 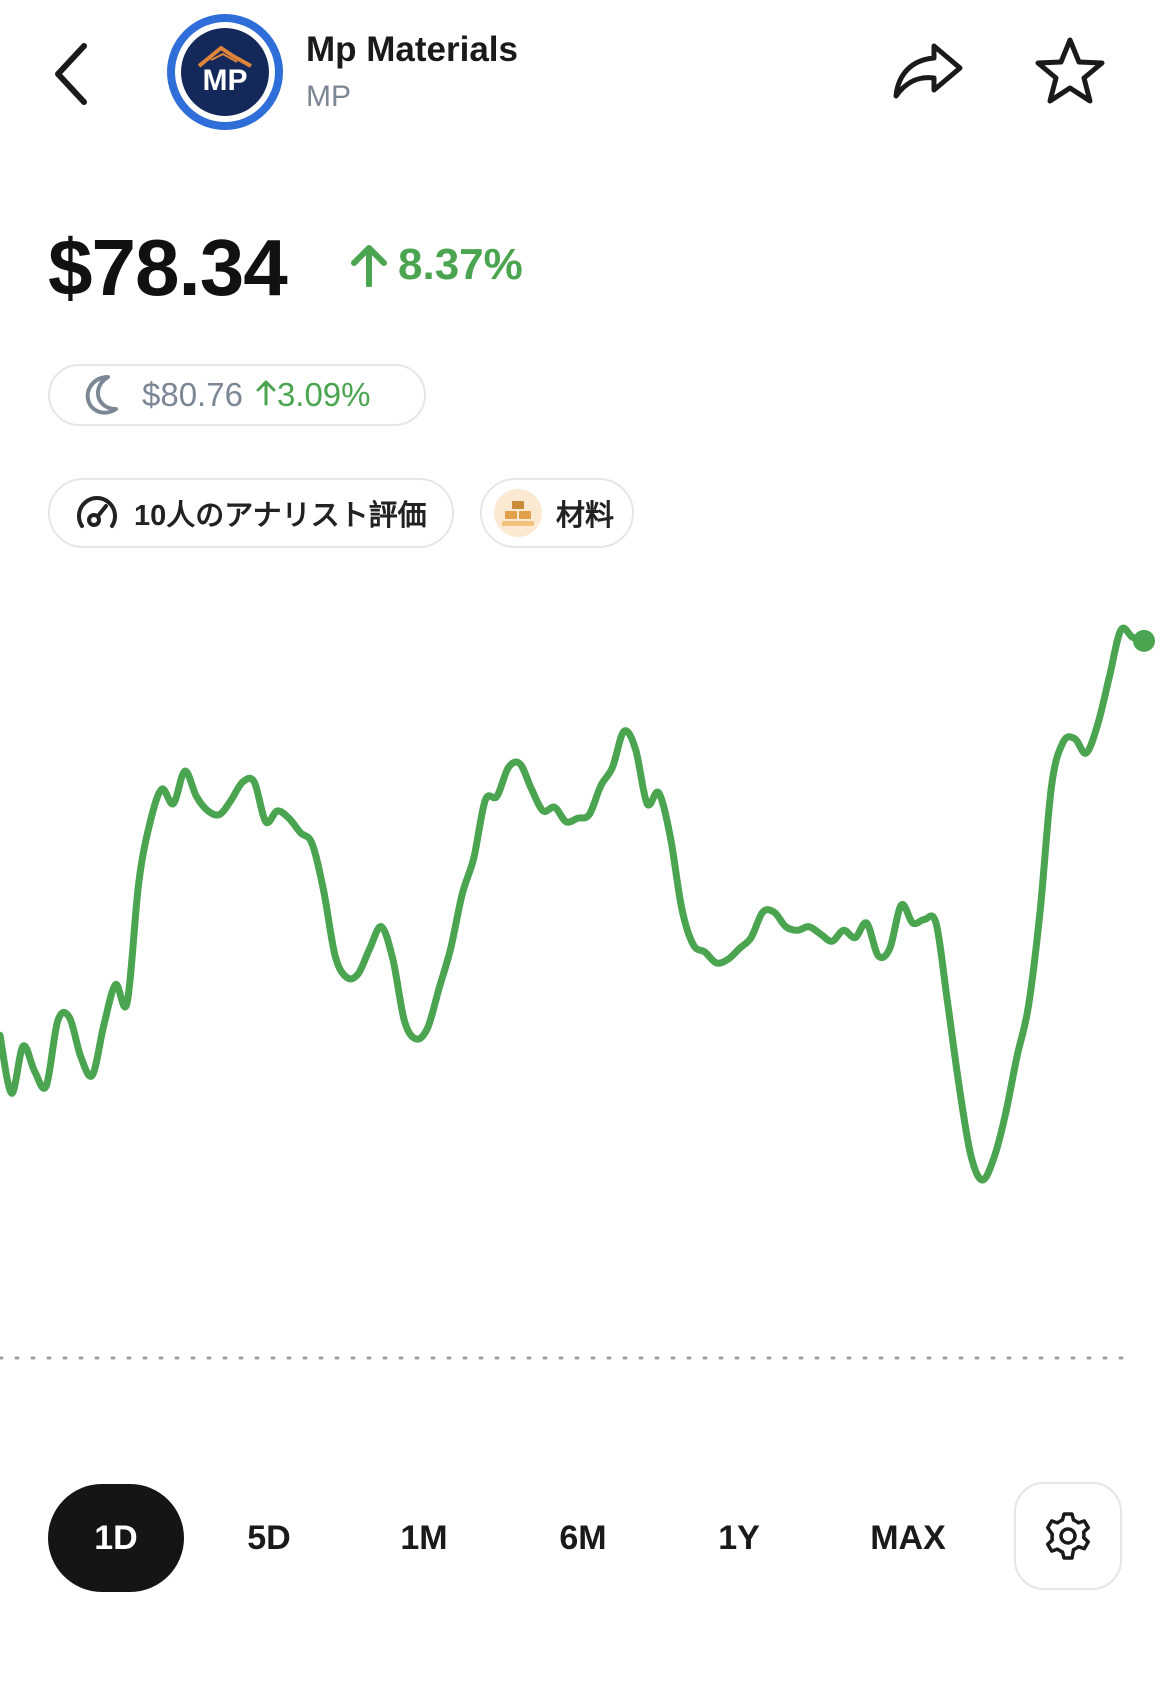 What do you see at coordinates (323, 394) in the screenshot?
I see `after-hours-change-percent: 3.09%` at bounding box center [323, 394].